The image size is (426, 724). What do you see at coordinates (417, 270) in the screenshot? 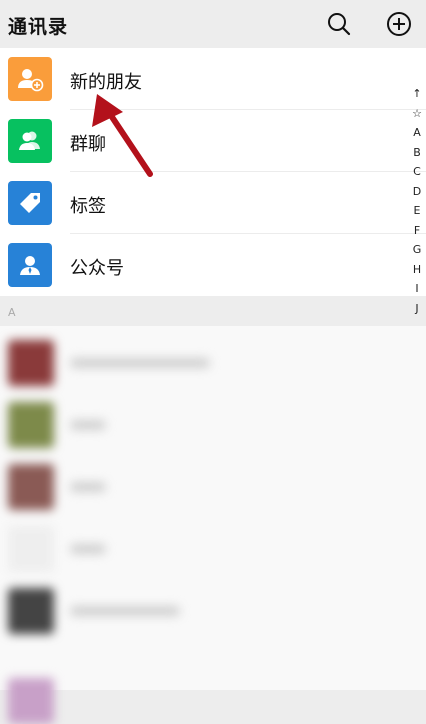
I see `index-letter: H` at bounding box center [417, 270].